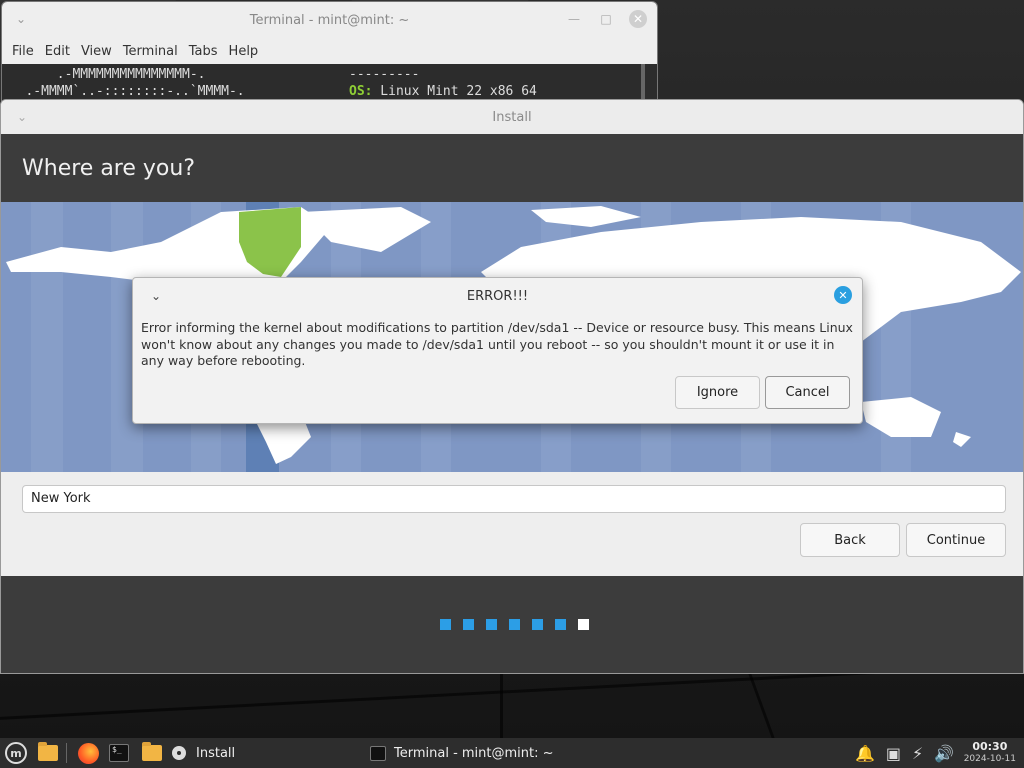  What do you see at coordinates (24, 51) in the screenshot?
I see `menu-file: File` at bounding box center [24, 51].